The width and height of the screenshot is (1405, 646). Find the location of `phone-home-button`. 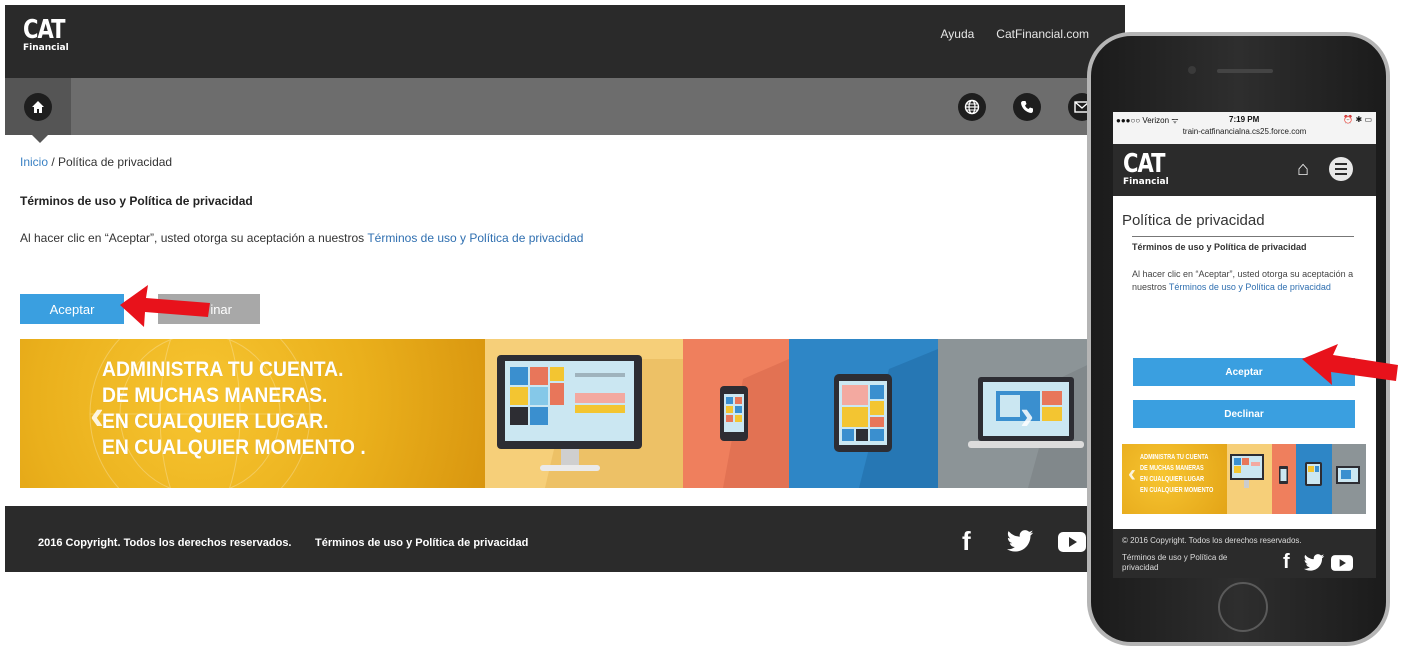

phone-home-button is located at coordinates (1243, 607).